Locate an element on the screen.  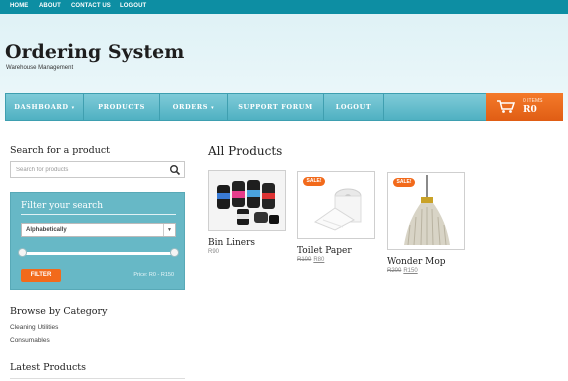
cart-total: R0 is located at coordinates (530, 110).